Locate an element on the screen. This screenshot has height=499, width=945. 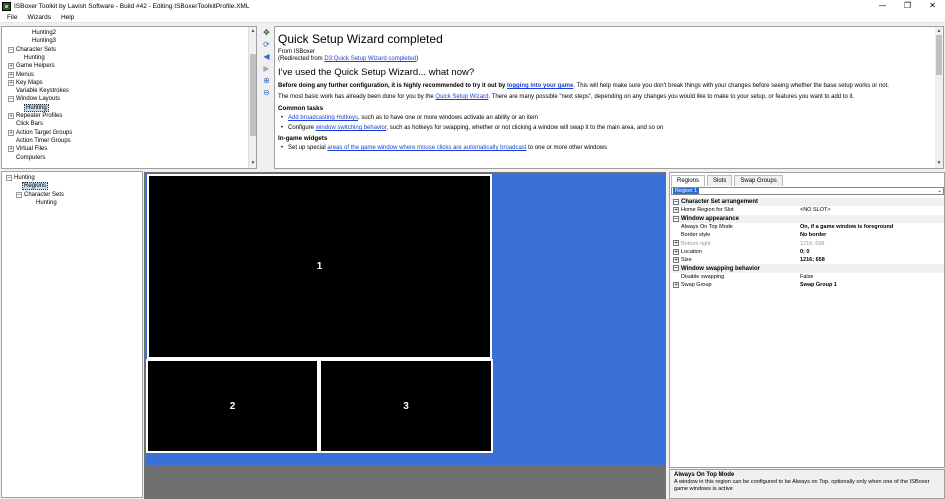
property-category: − Window appearance is located at coordinates (807, 218).